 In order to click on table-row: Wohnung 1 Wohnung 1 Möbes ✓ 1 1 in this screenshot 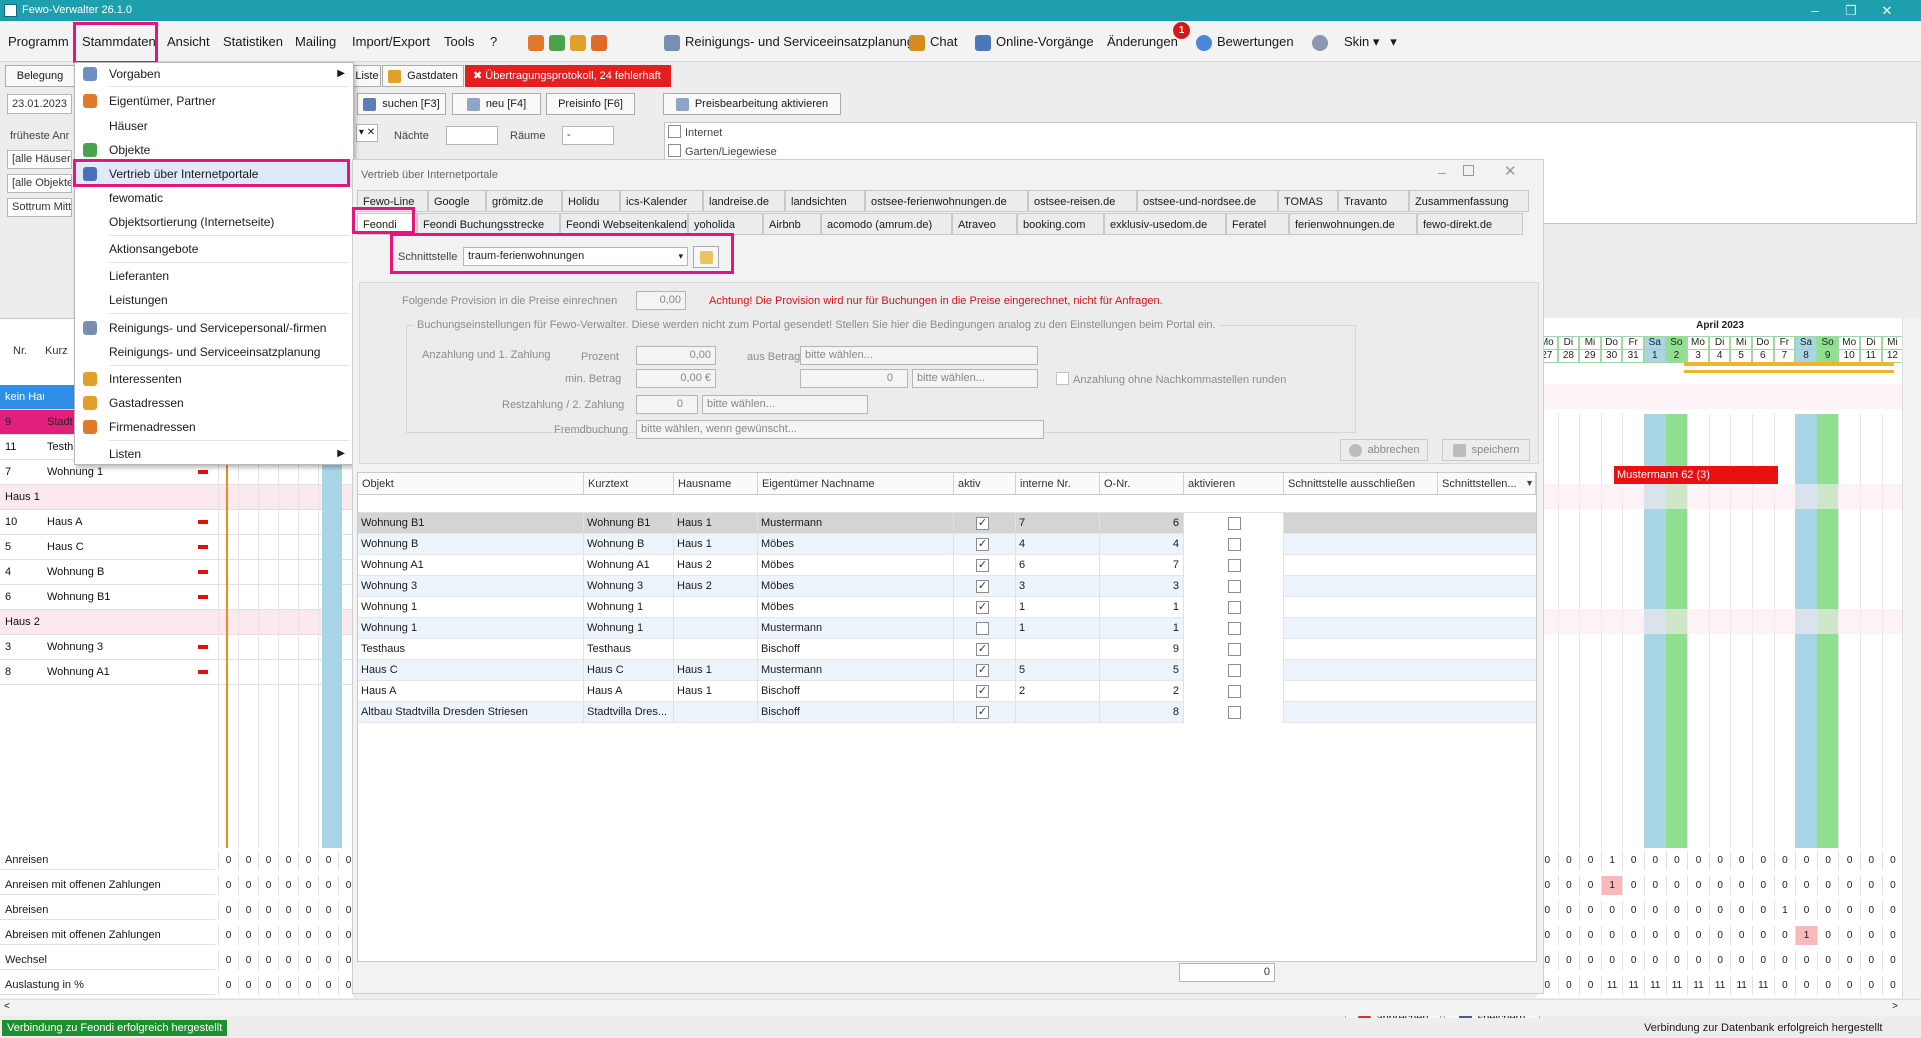, I will do `click(947, 607)`.